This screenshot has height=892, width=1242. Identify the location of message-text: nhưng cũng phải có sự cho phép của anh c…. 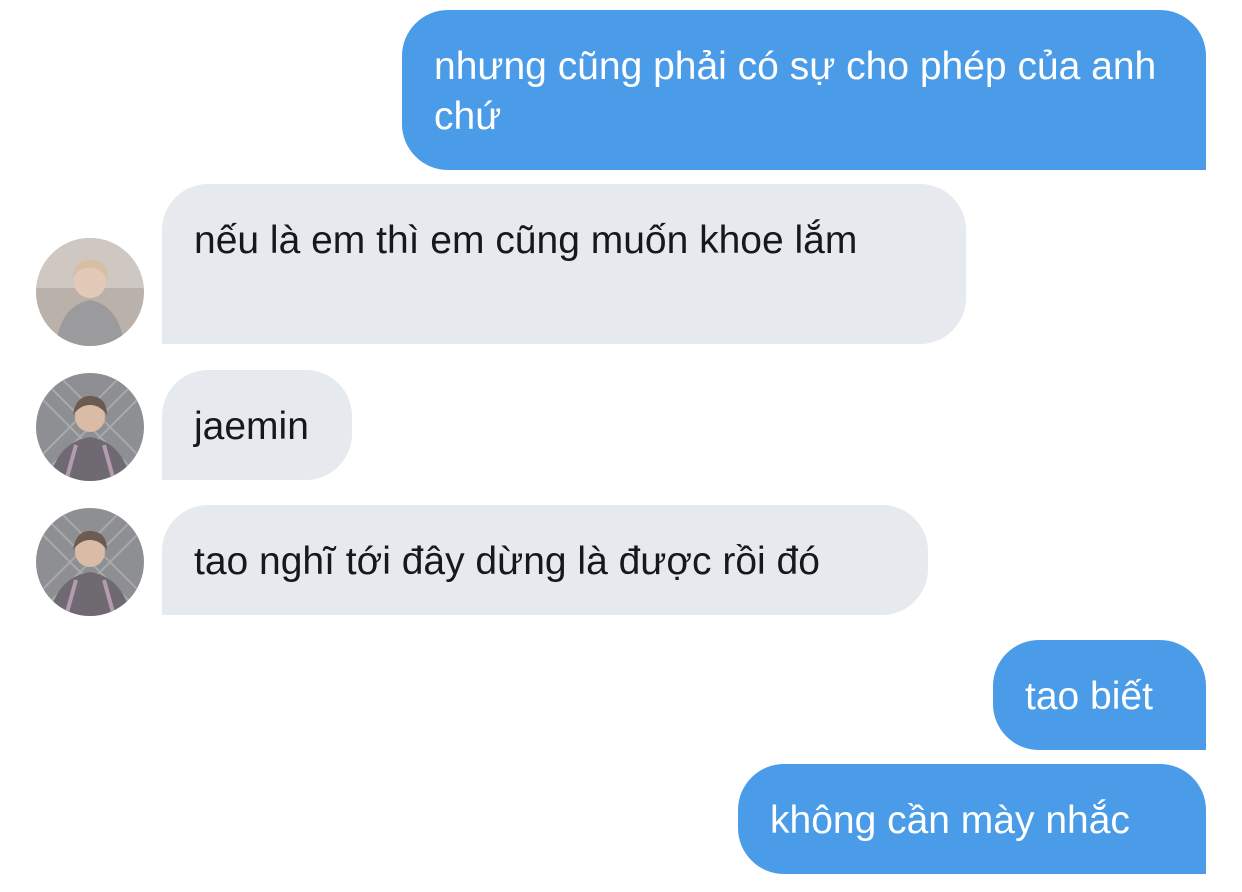
(795, 91).